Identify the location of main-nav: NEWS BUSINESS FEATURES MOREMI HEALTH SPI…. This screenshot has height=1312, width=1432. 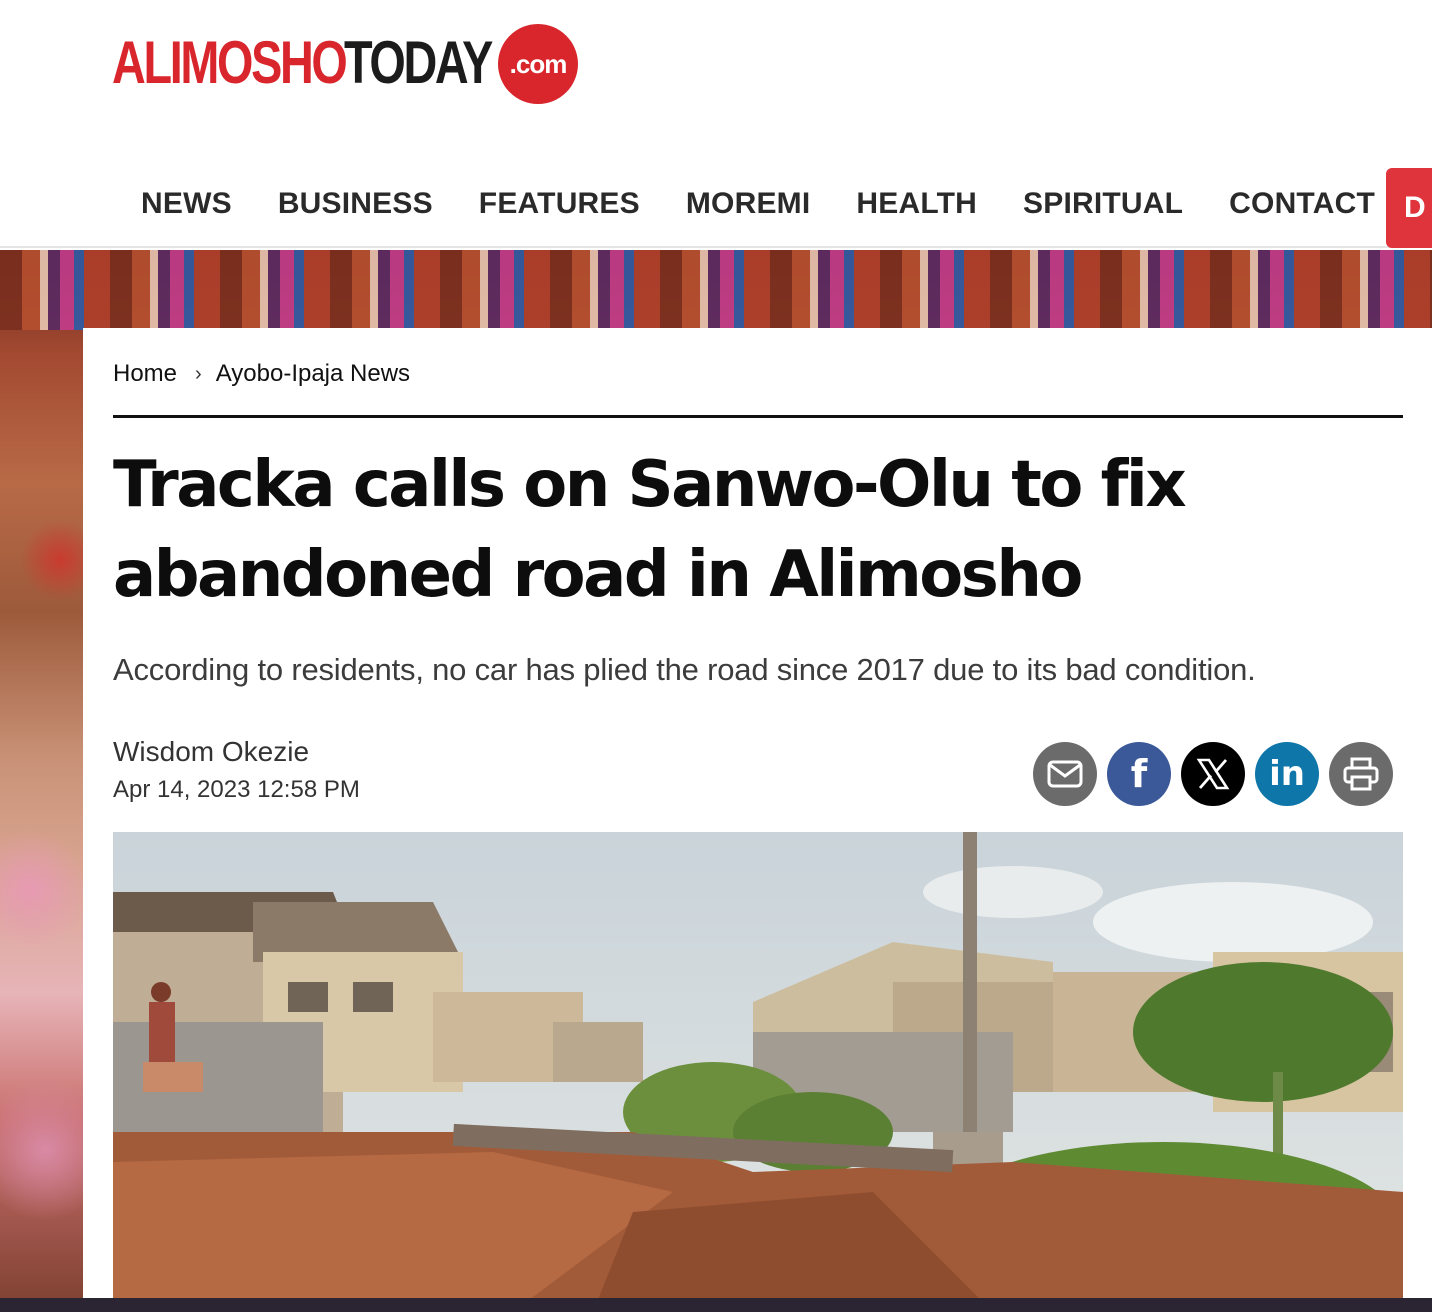
(758, 204).